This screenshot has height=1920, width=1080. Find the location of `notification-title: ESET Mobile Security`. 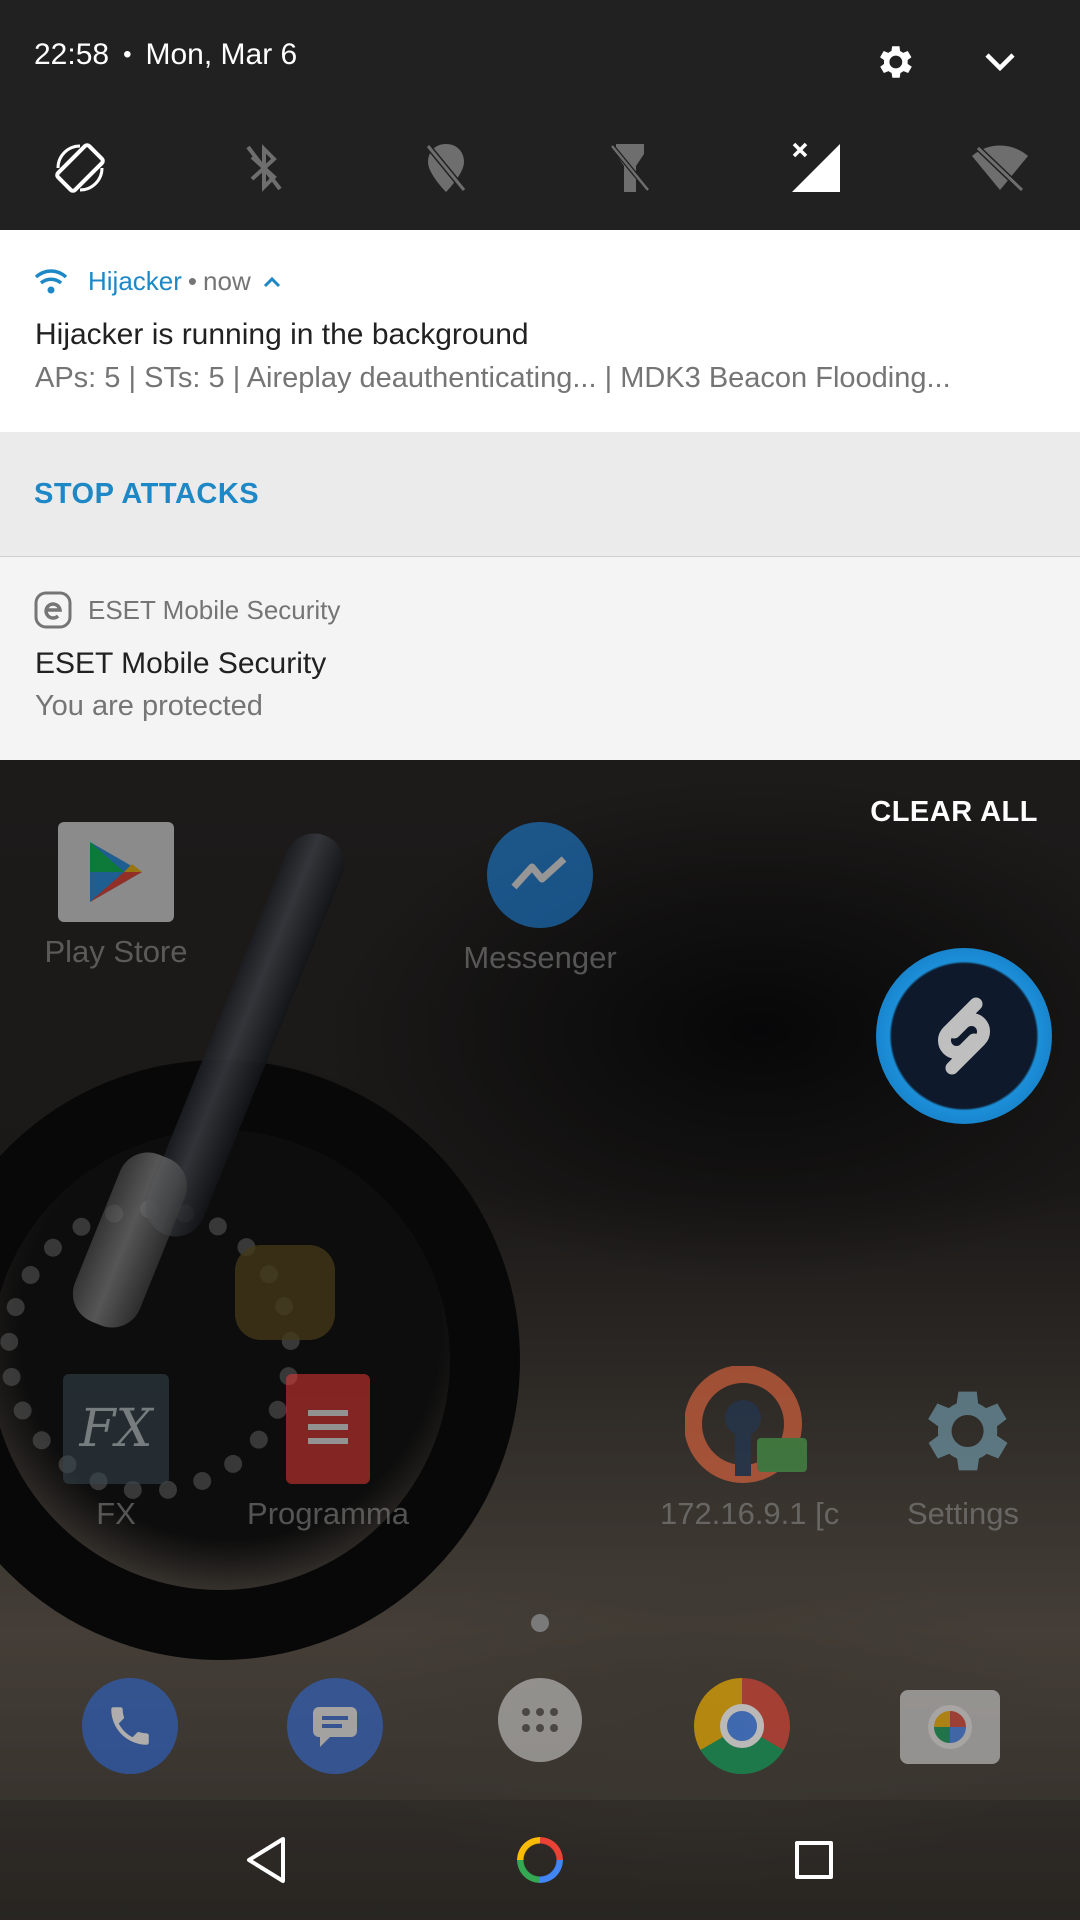

notification-title: ESET Mobile Security is located at coordinates (181, 663).